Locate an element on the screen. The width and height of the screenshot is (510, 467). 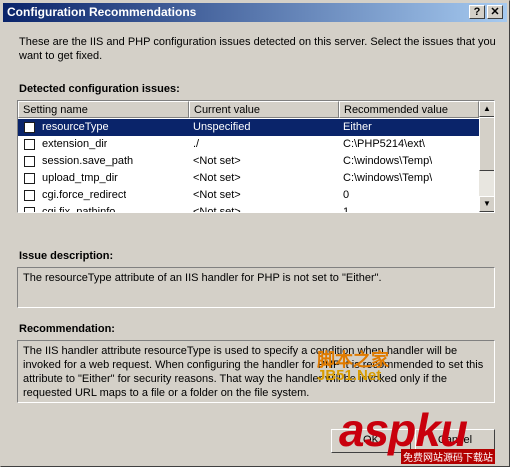
watermark-text: JB51.Net is located at coordinates (349, 375).